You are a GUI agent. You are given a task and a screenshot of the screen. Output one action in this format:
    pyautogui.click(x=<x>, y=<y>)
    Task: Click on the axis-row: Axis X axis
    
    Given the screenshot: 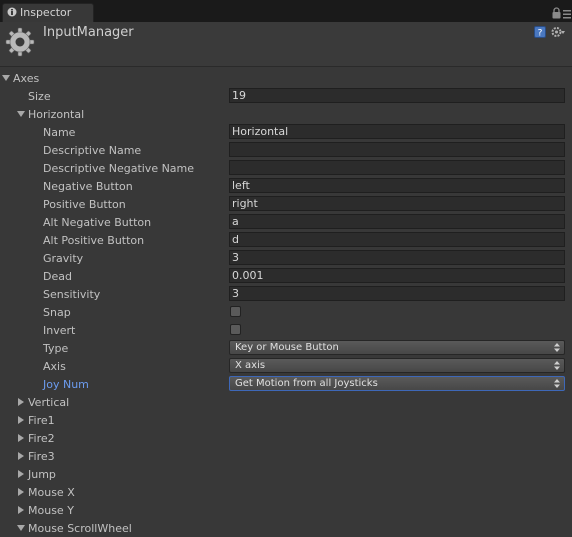 What is the action you would take?
    pyautogui.click(x=286, y=366)
    